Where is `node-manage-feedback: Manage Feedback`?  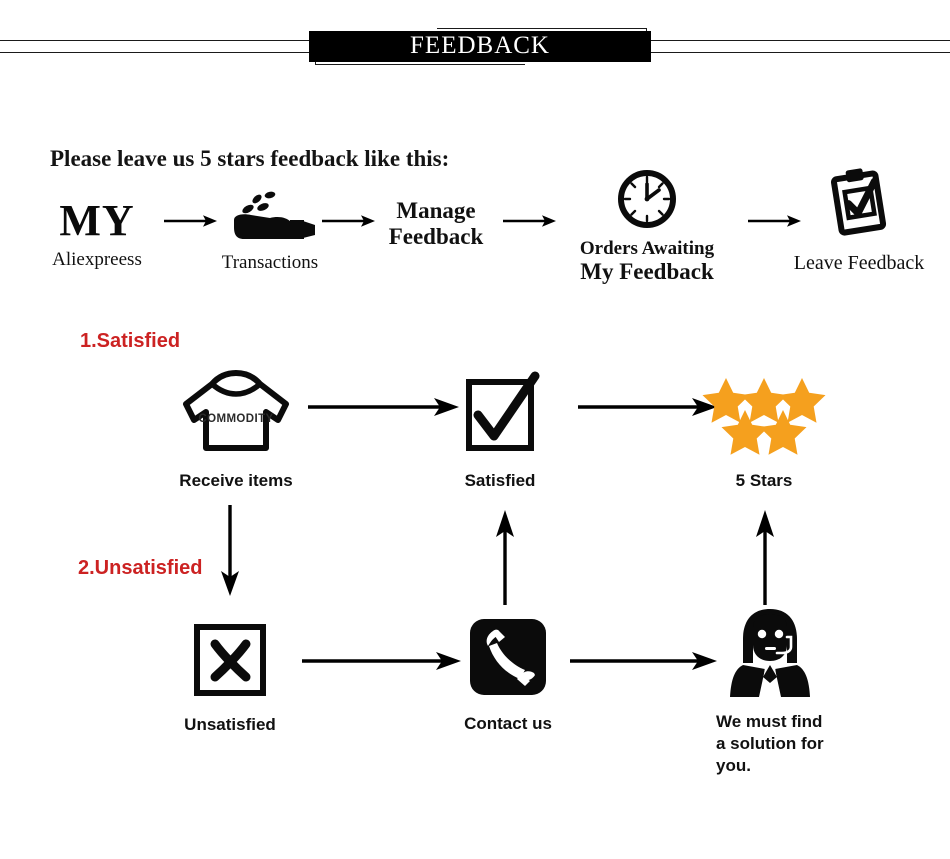 node-manage-feedback: Manage Feedback is located at coordinates (436, 224).